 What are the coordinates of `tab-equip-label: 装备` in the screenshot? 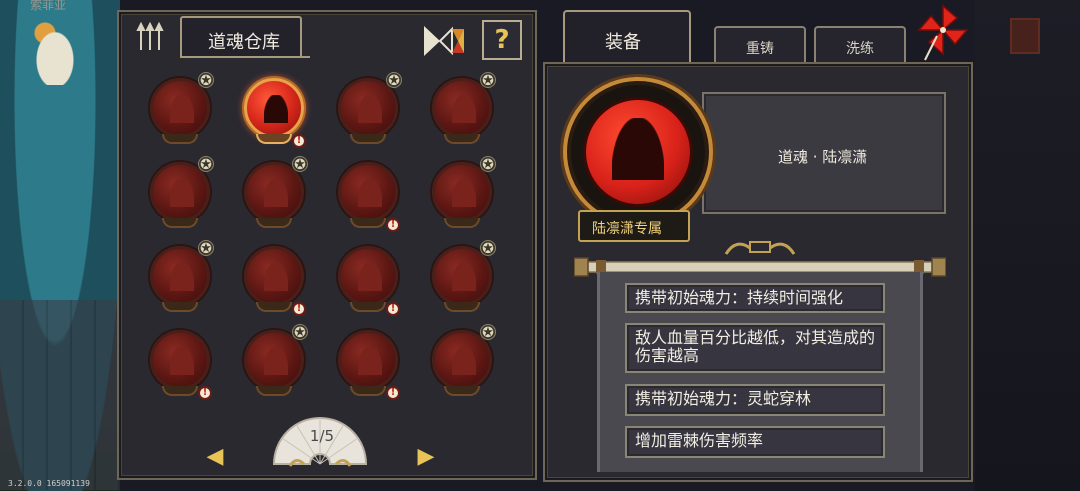 It's located at (623, 42).